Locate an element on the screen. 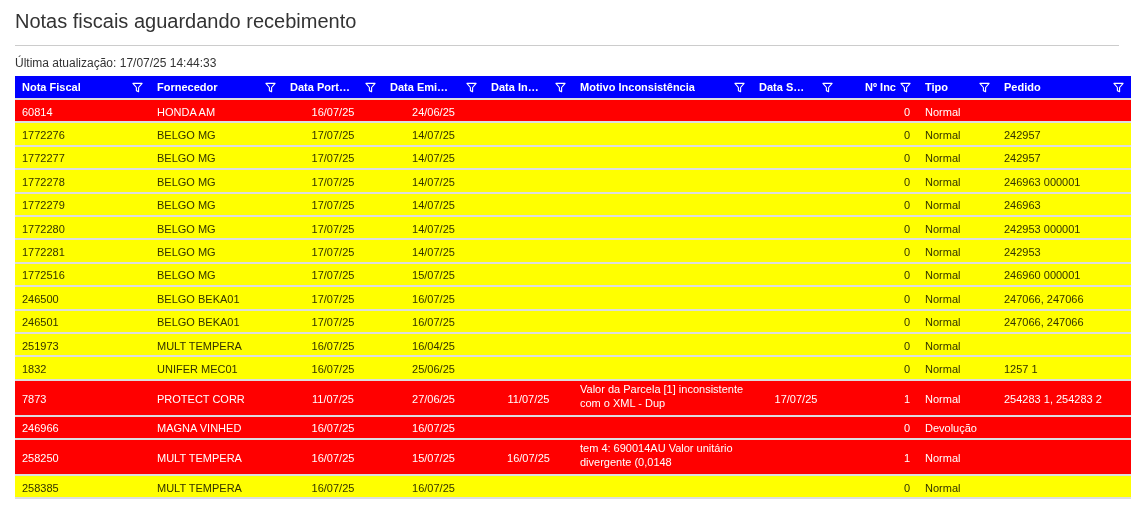 The image size is (1134, 509). table-row: 1772277 BELGO MG 17/07/25 14/07/25 0 Normal 242957 is located at coordinates (573, 158).